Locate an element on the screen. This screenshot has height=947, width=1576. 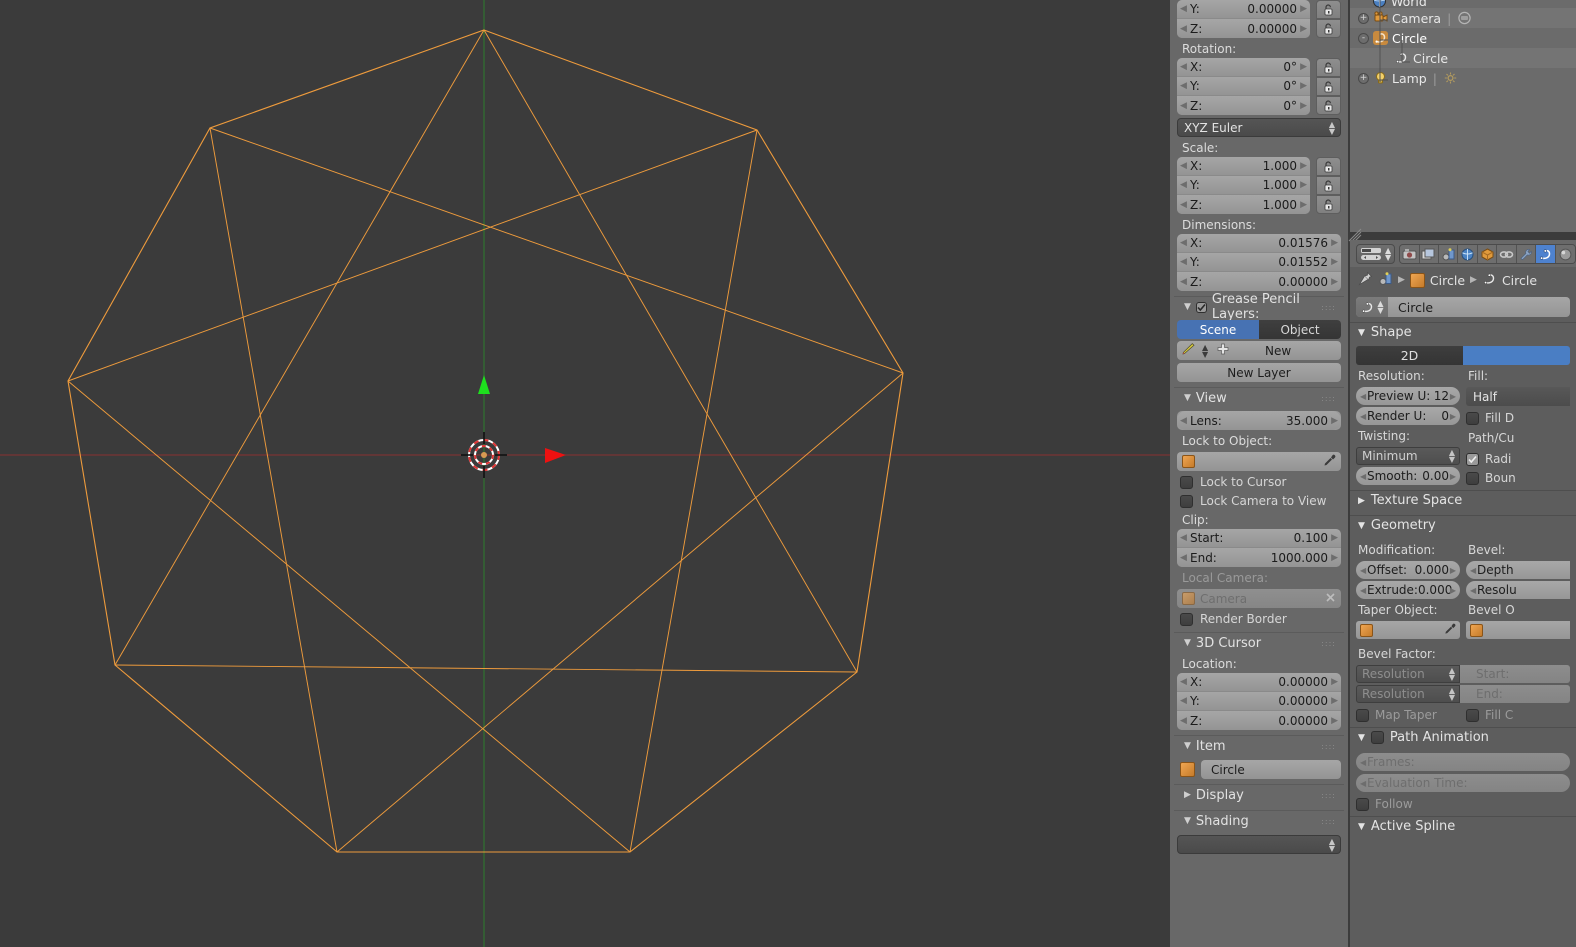
scale-y-field: ◀ Y: 1.000 ▶ is located at coordinates (1243, 185).